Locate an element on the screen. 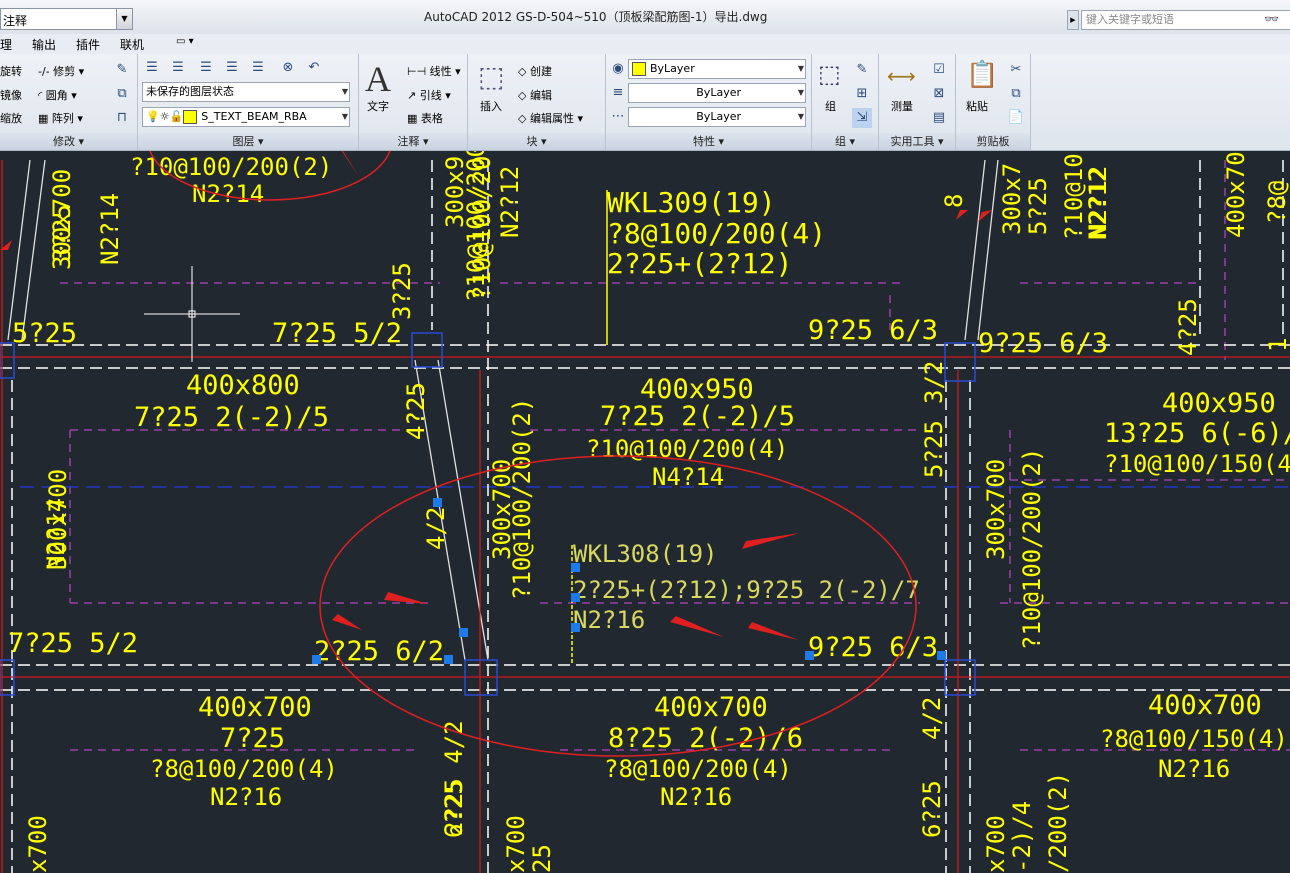 The width and height of the screenshot is (1290, 873). layer-off-icon: ☰ is located at coordinates (206, 68).